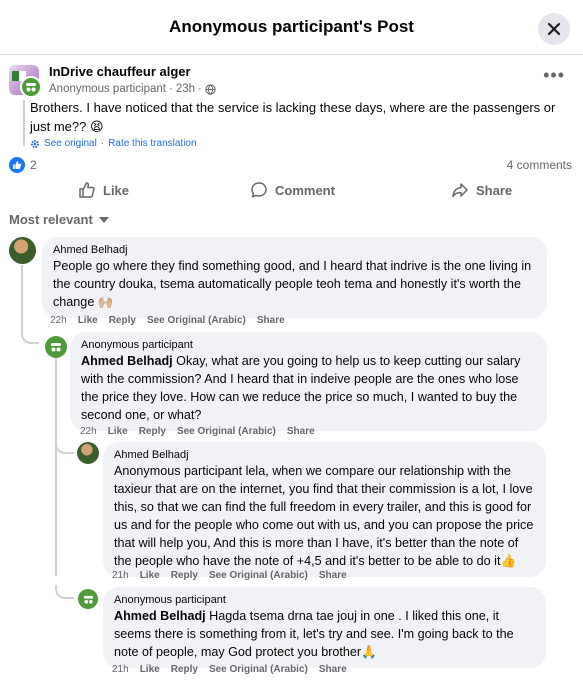  I want to click on share-button: Share, so click(481, 190).